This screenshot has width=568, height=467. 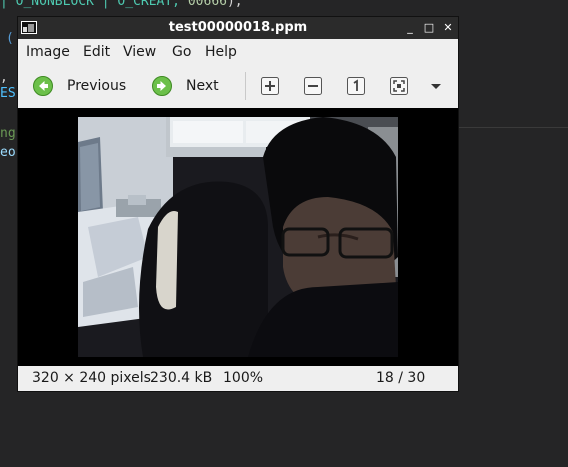 What do you see at coordinates (181, 378) in the screenshot?
I see `file-size: 230.4 kB` at bounding box center [181, 378].